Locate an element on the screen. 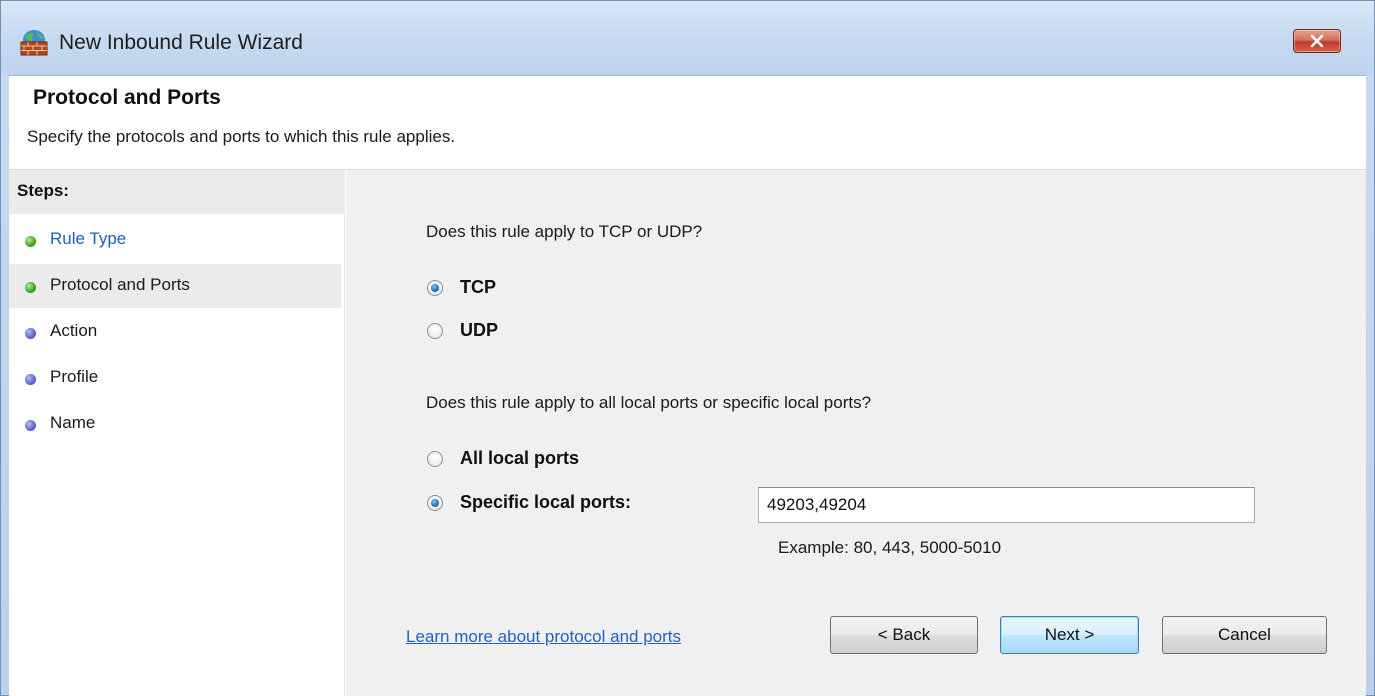 This screenshot has width=1375, height=696. step-label: Profile is located at coordinates (74, 376).